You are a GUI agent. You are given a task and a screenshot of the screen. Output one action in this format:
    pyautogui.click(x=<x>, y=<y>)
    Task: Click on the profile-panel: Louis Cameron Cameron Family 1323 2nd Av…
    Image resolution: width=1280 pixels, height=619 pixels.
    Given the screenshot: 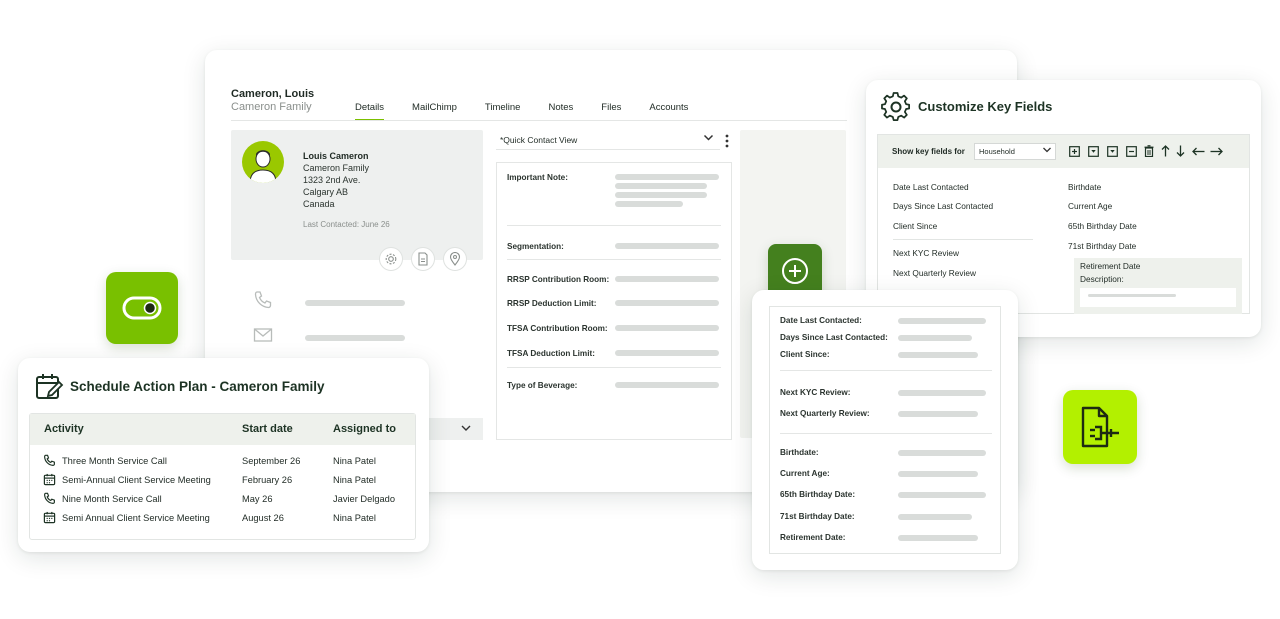 What is the action you would take?
    pyautogui.click(x=357, y=200)
    